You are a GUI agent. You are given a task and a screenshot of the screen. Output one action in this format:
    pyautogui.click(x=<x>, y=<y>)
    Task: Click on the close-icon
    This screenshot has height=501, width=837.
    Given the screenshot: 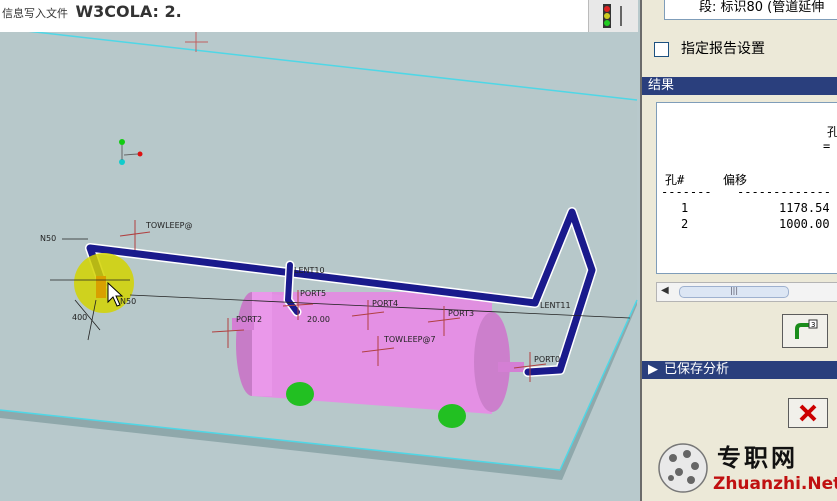 What is the action you would take?
    pyautogui.click(x=808, y=413)
    